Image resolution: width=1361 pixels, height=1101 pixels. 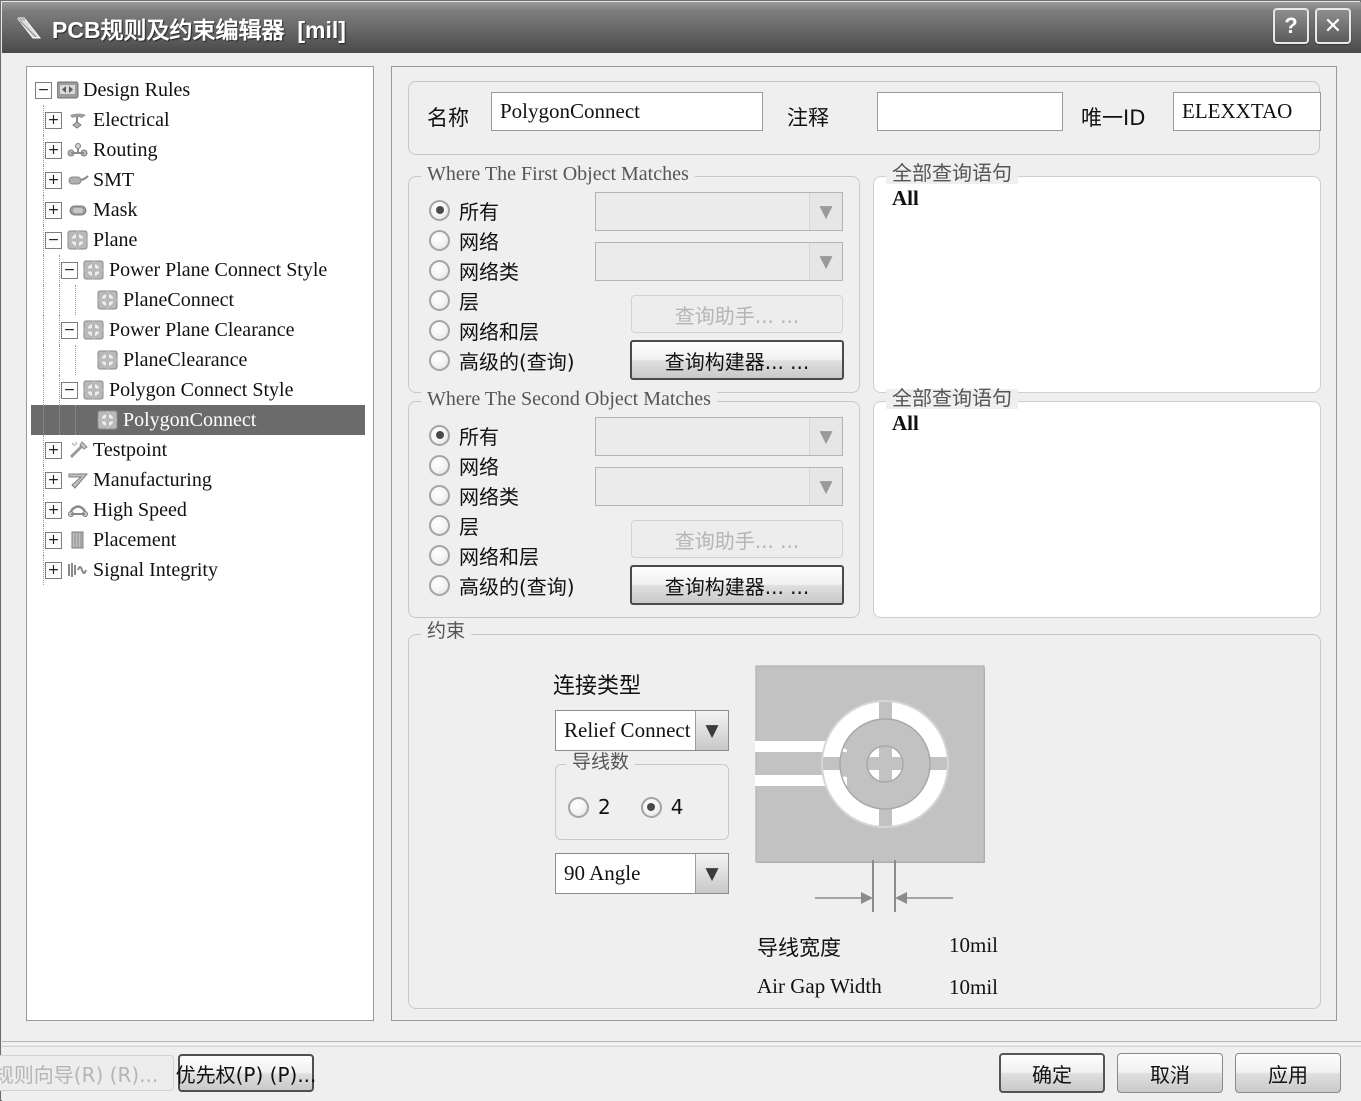 What do you see at coordinates (719, 261) in the screenshot?
I see `first-object-netclass-combo: ▼` at bounding box center [719, 261].